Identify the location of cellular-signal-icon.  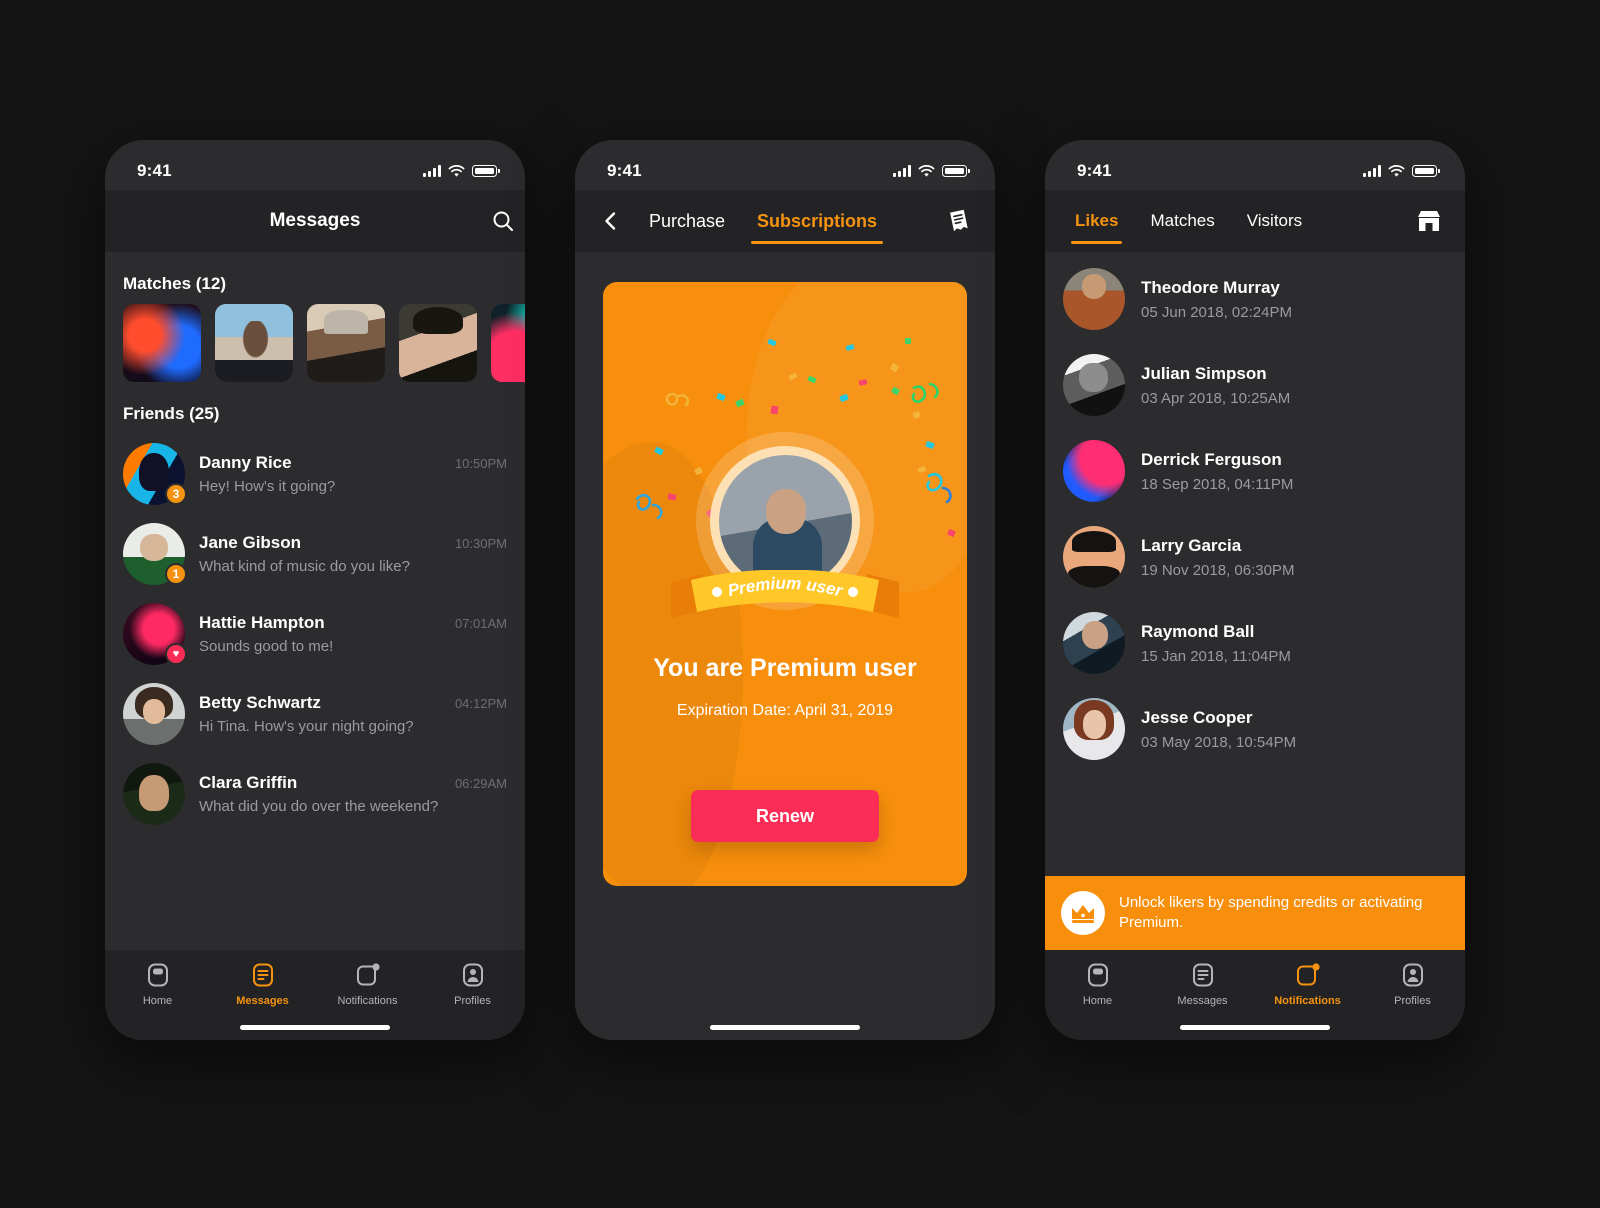
(1372, 171).